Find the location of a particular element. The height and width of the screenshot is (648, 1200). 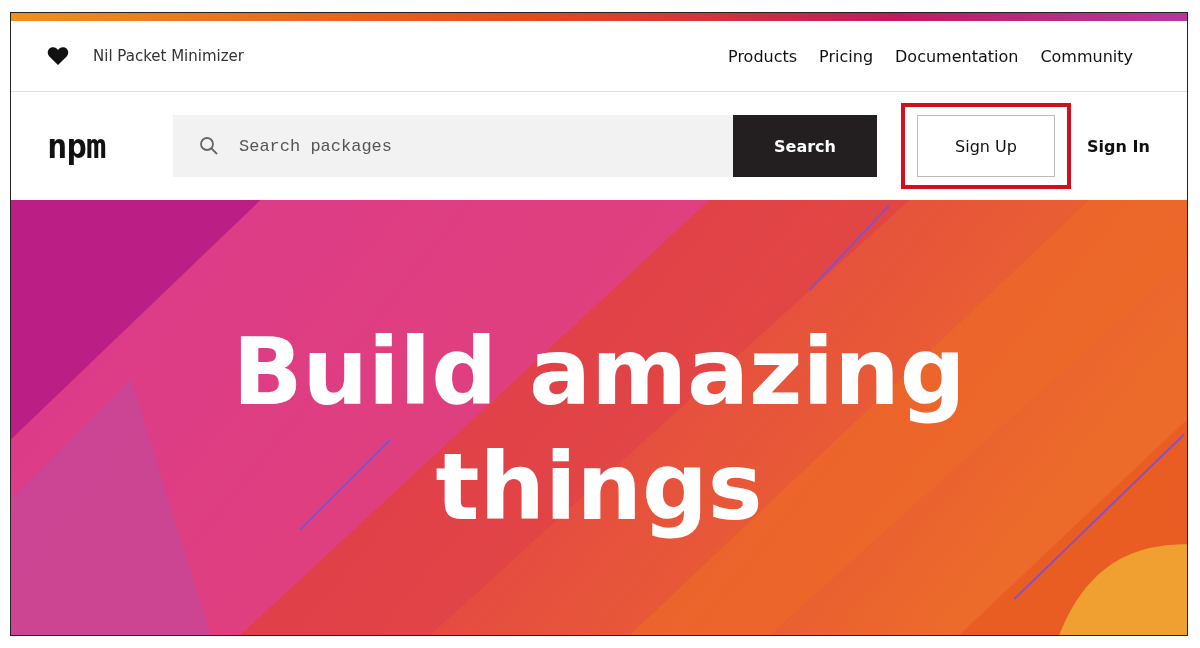

hero-headline: things is located at coordinates (599, 487).